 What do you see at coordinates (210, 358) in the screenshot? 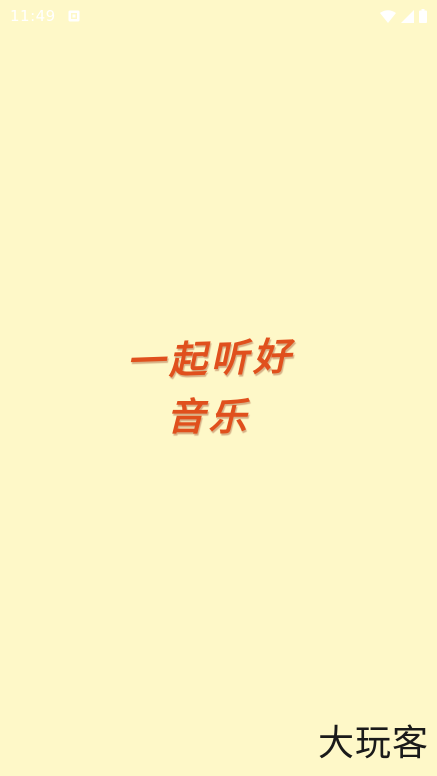
I see `slogan-line-1: 一起听好` at bounding box center [210, 358].